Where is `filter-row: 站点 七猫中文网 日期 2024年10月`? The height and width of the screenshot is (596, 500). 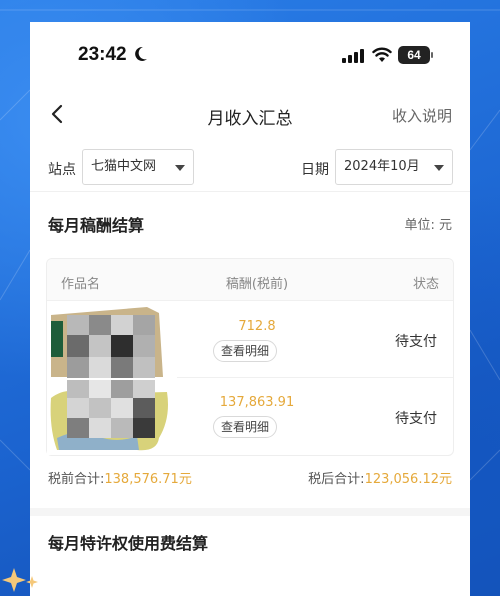
filter-row: 站点 七猫中文网 日期 2024年10月 is located at coordinates (250, 167).